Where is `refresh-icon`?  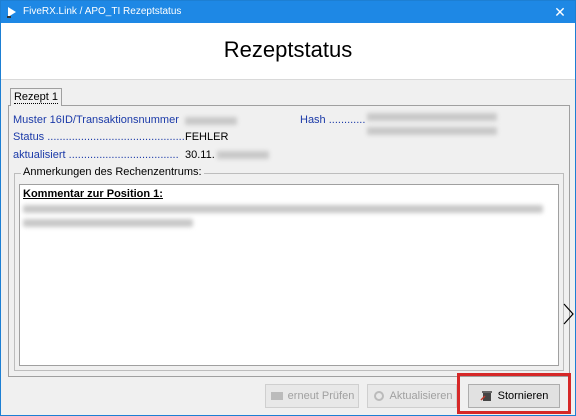 refresh-icon is located at coordinates (378, 396).